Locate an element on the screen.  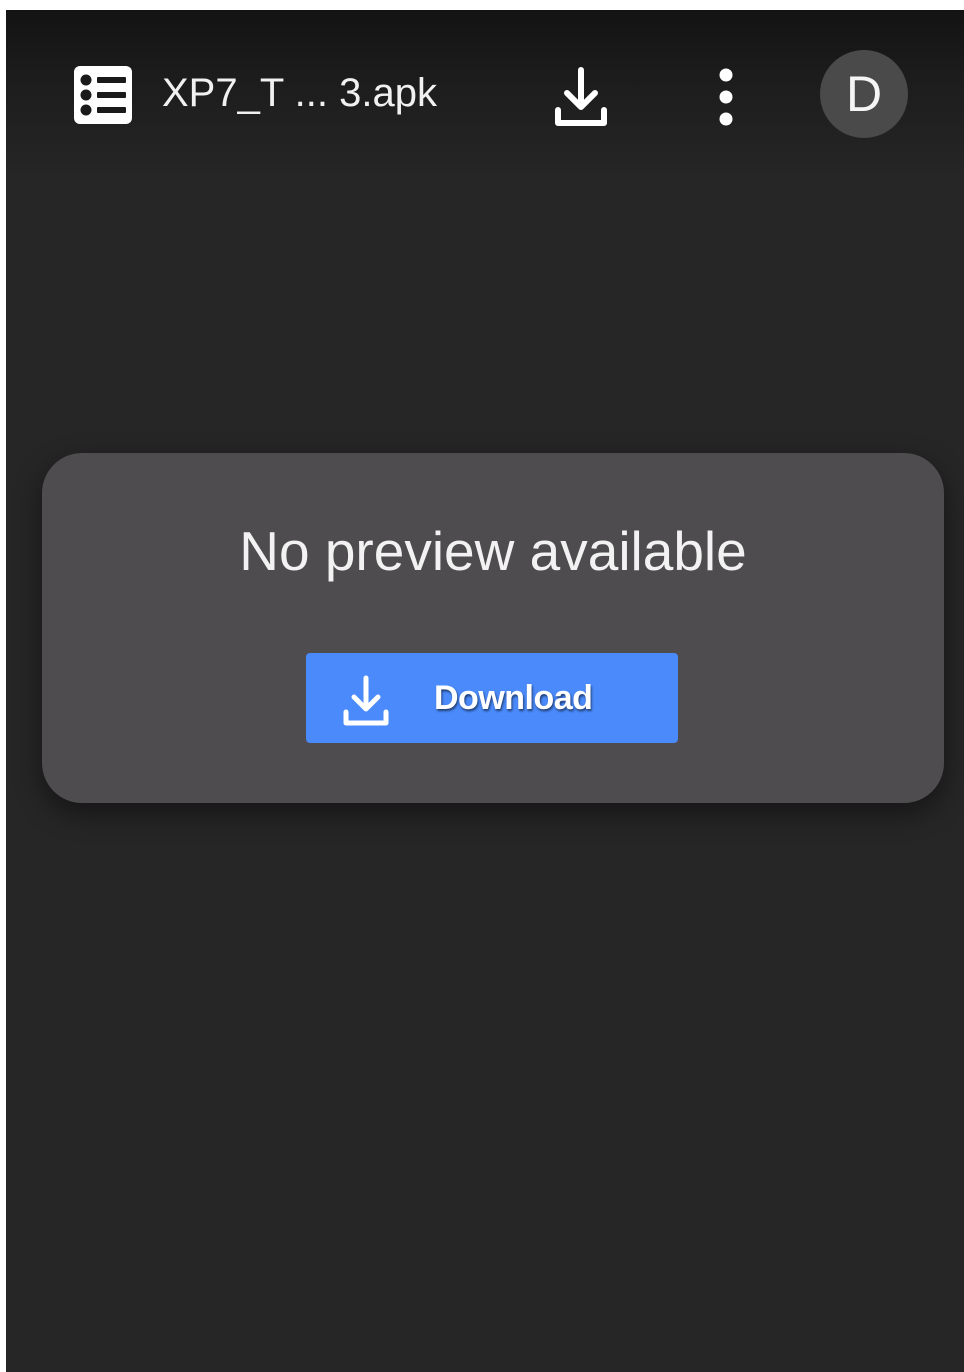
file-name: XP7_T ... 3.apk is located at coordinates (299, 93).